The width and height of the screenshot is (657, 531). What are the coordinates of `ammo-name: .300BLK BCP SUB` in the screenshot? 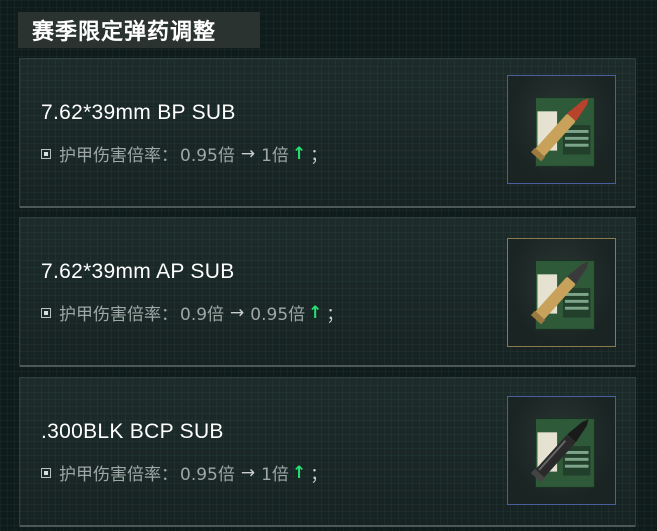 It's located at (132, 431).